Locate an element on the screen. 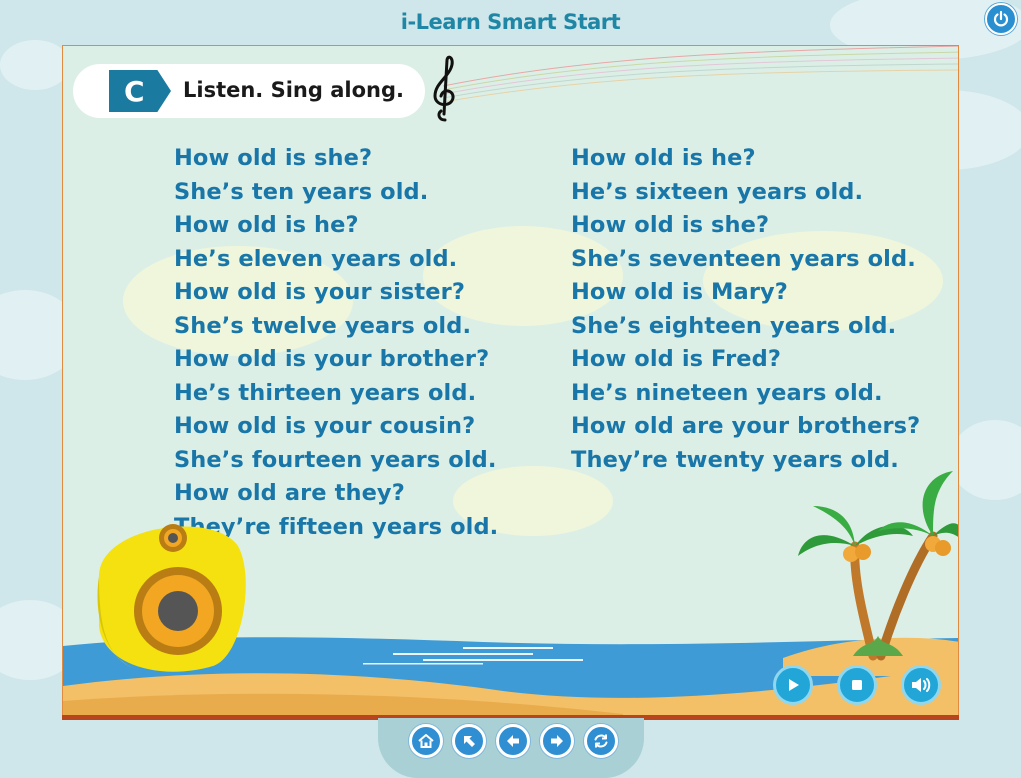  speaker-icon is located at coordinates (171, 598).